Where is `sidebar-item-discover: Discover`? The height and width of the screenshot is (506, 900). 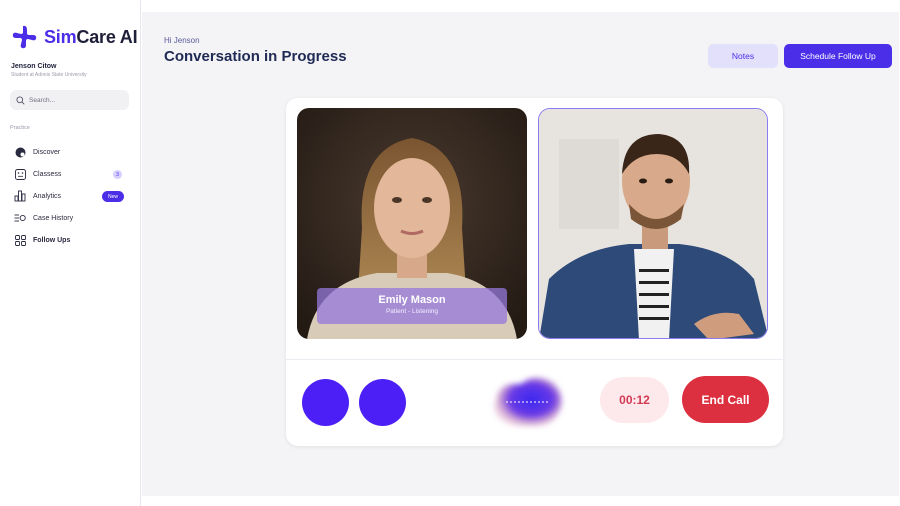 sidebar-item-discover: Discover is located at coordinates (71, 152).